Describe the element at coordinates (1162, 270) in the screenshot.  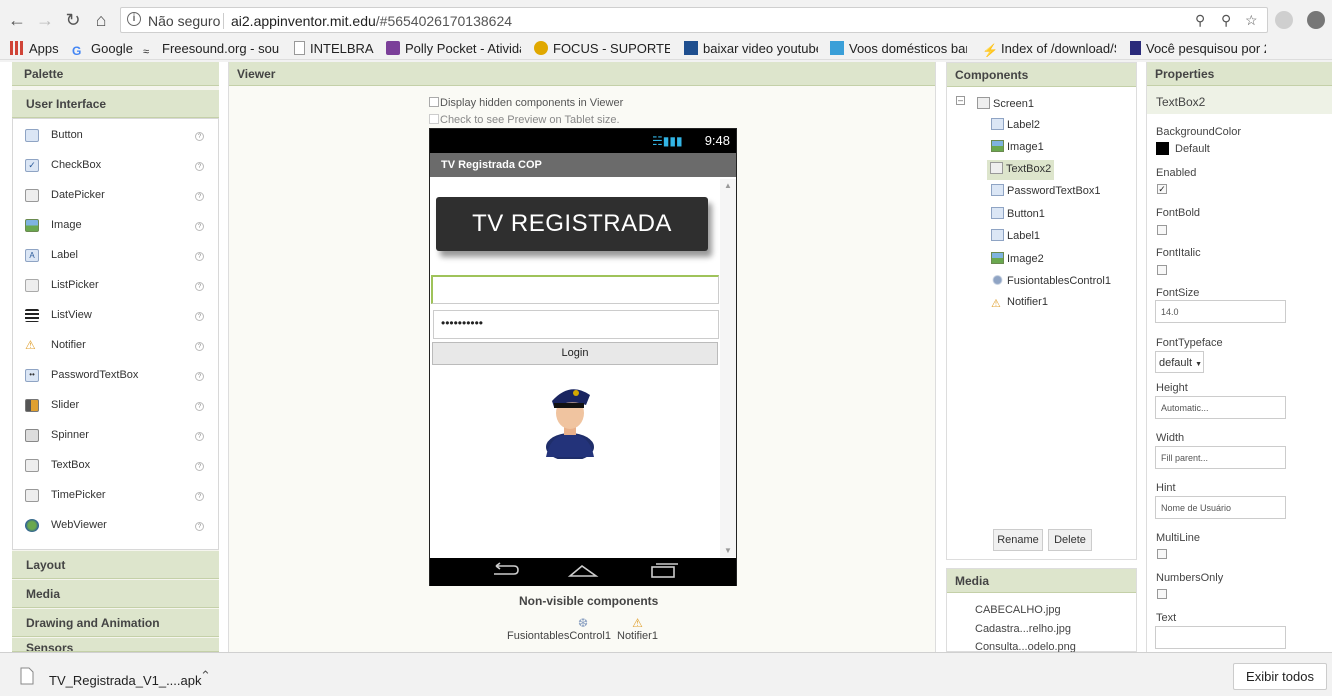
I see `prop-fontitalic-checkbox` at that location.